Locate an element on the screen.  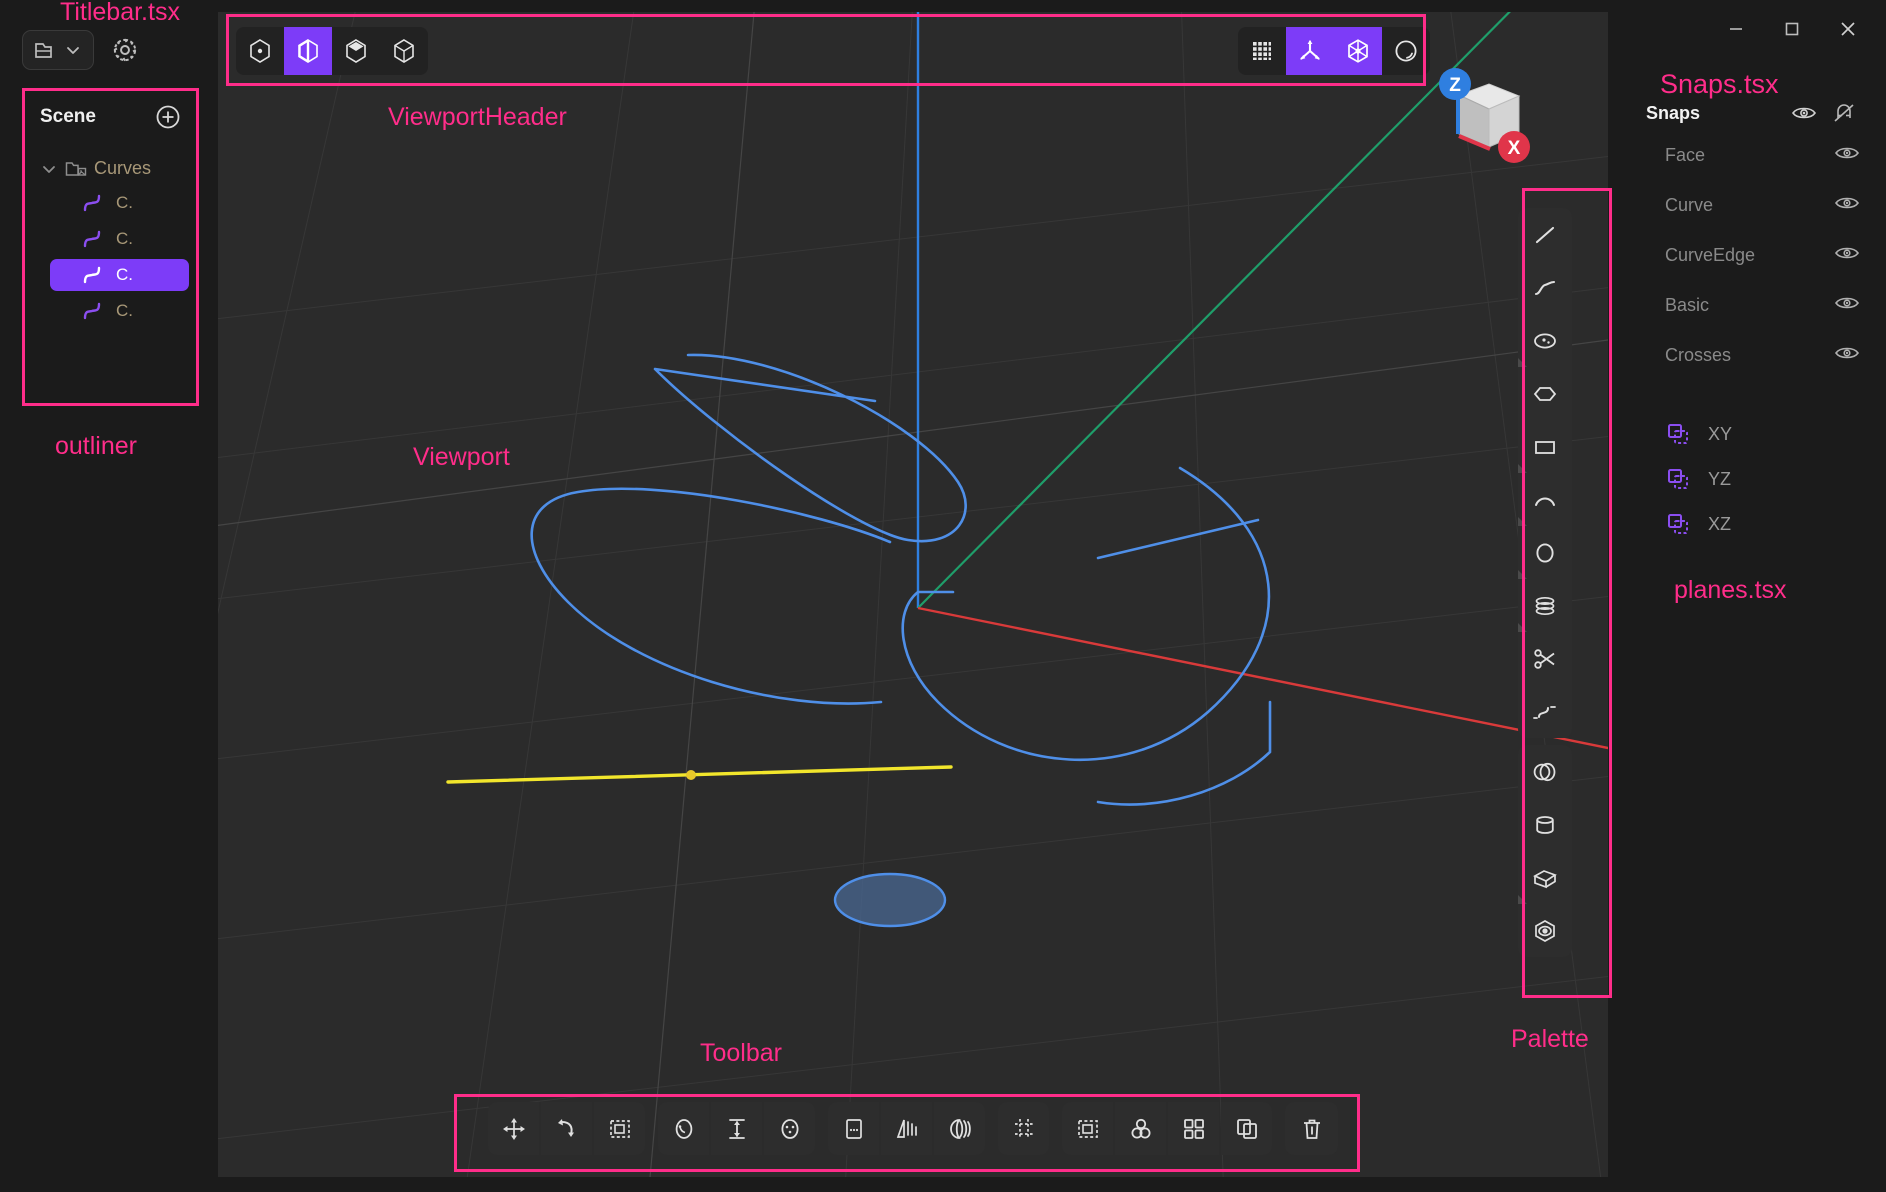
toolbar-group-delete is located at coordinates (1311, 1128).